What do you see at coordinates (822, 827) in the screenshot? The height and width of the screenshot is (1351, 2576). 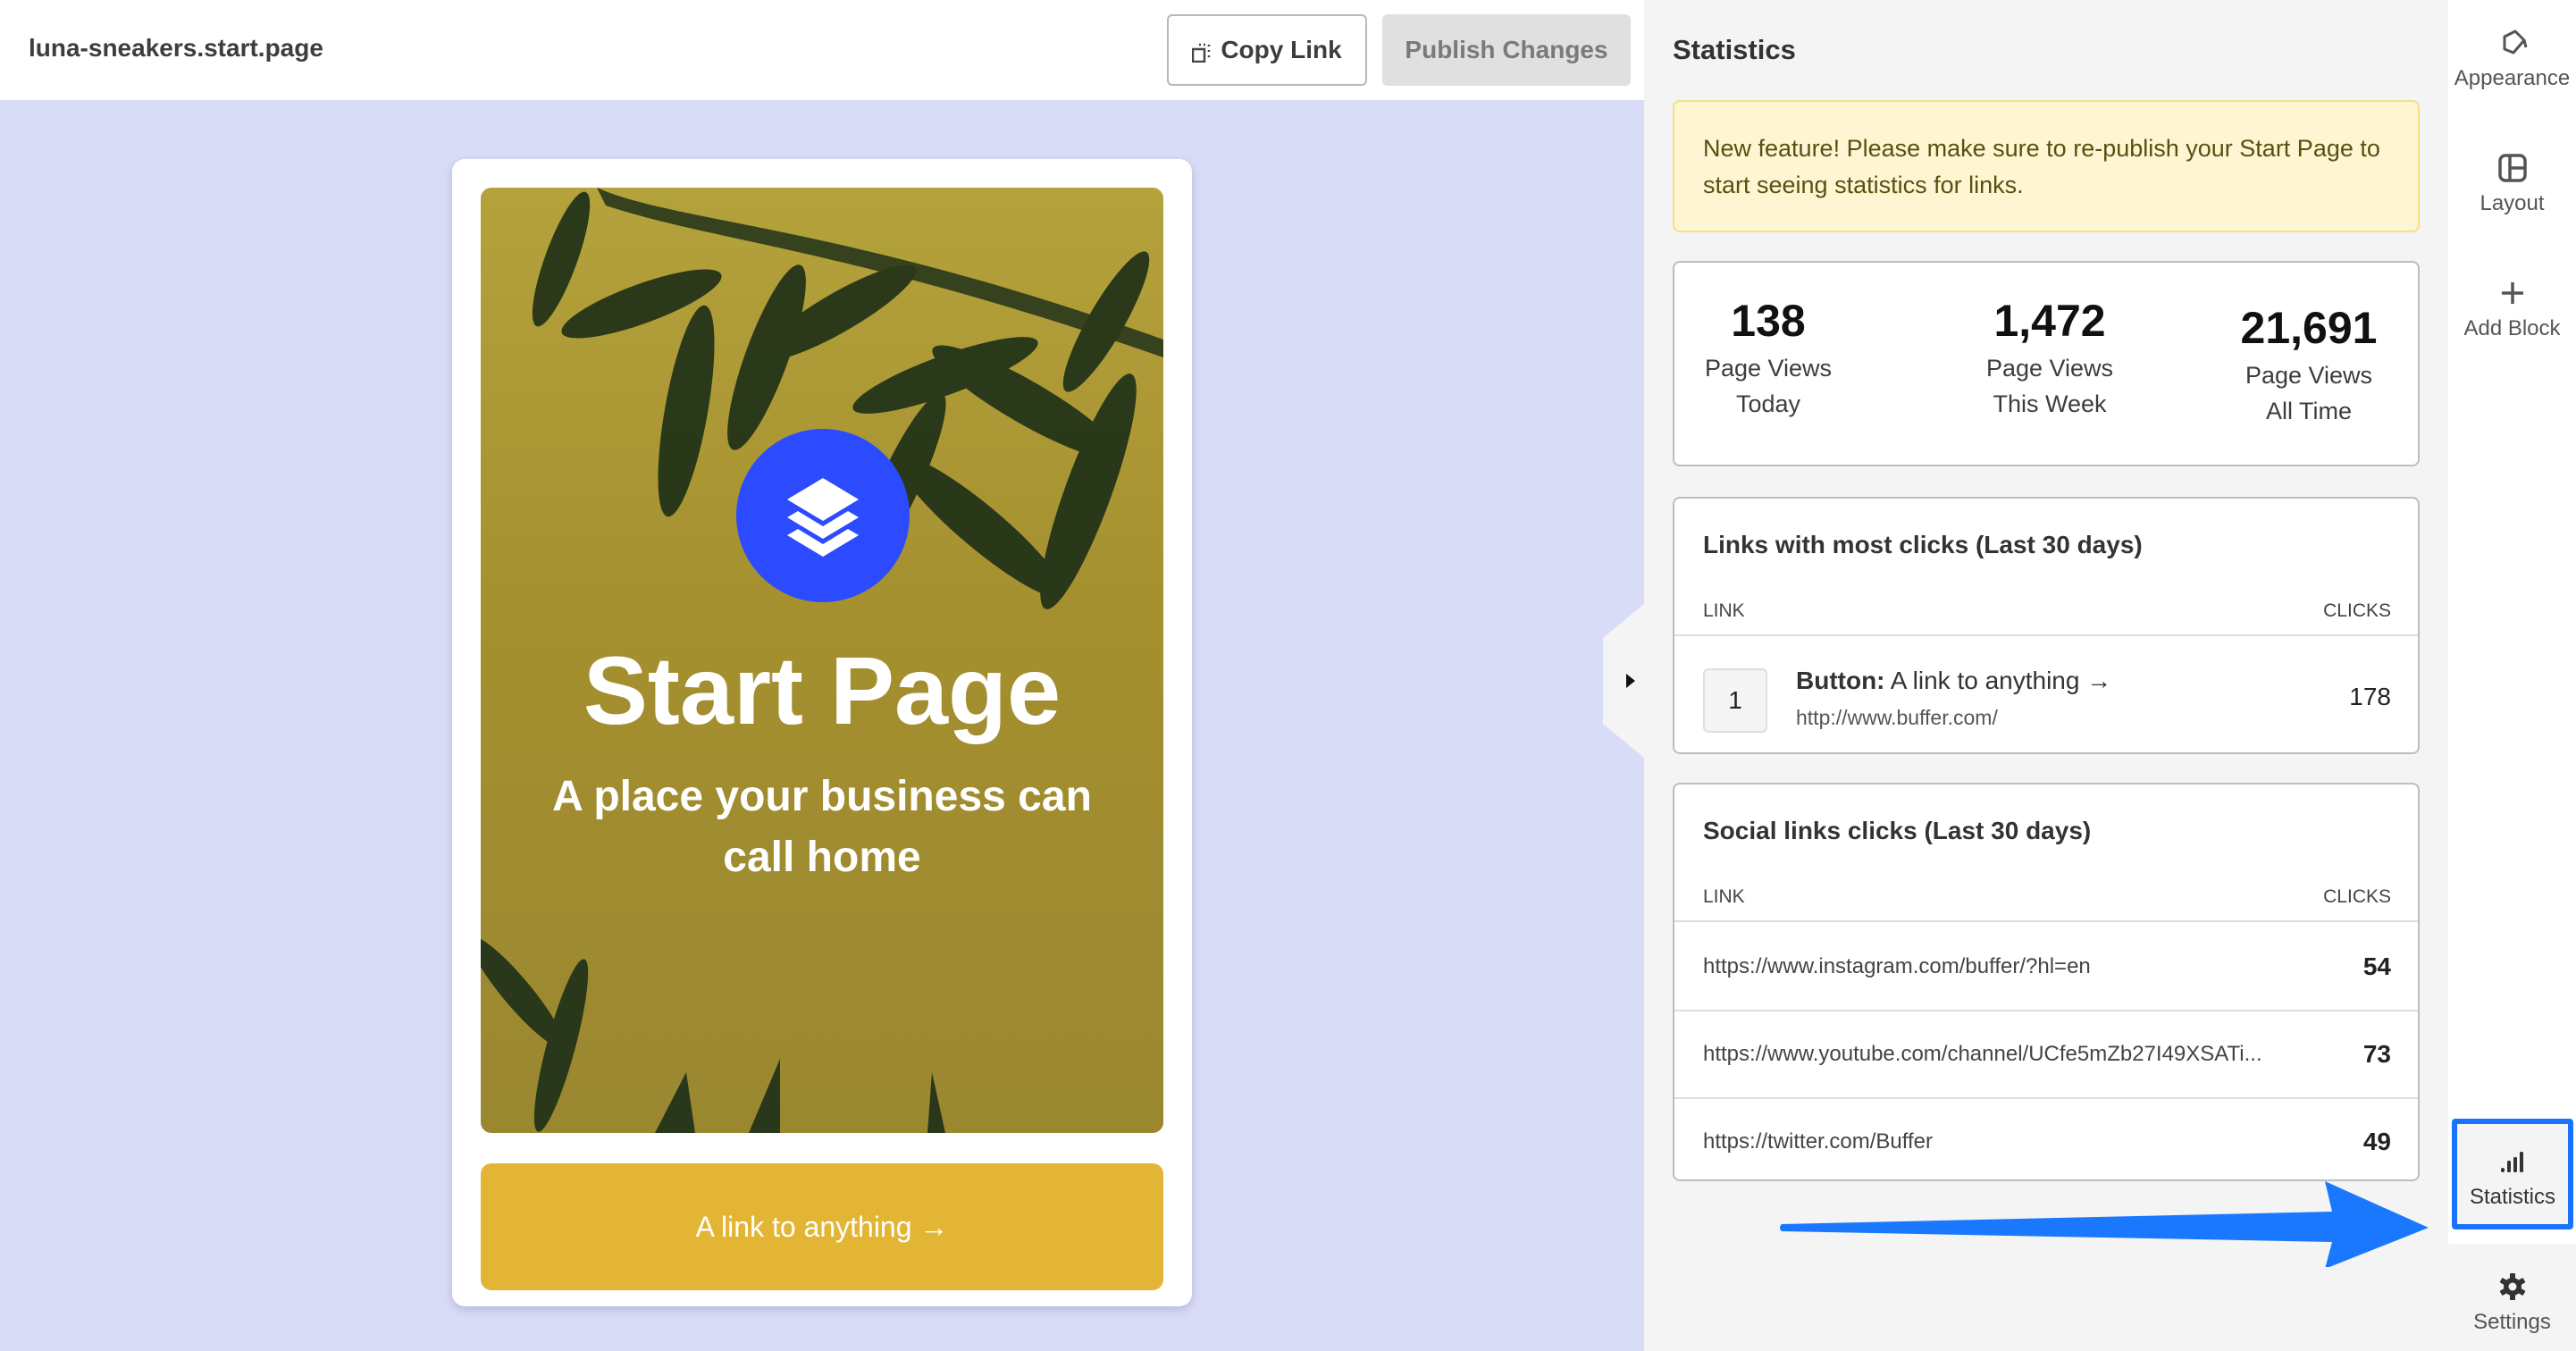 I see `page-subtitle: A place your business can call home` at bounding box center [822, 827].